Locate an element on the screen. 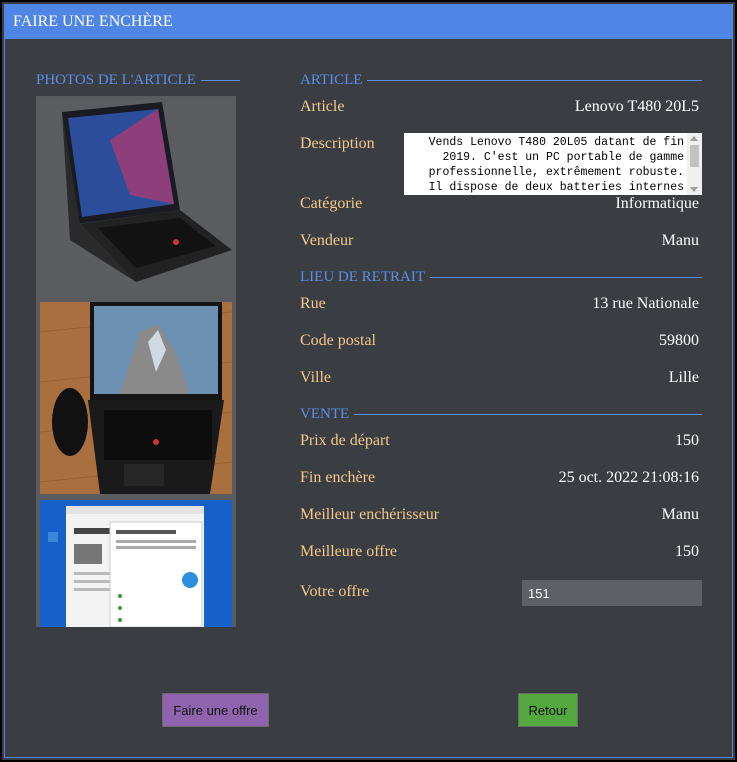  section-pickup: LIEU DE RETRAIT is located at coordinates (501, 277).